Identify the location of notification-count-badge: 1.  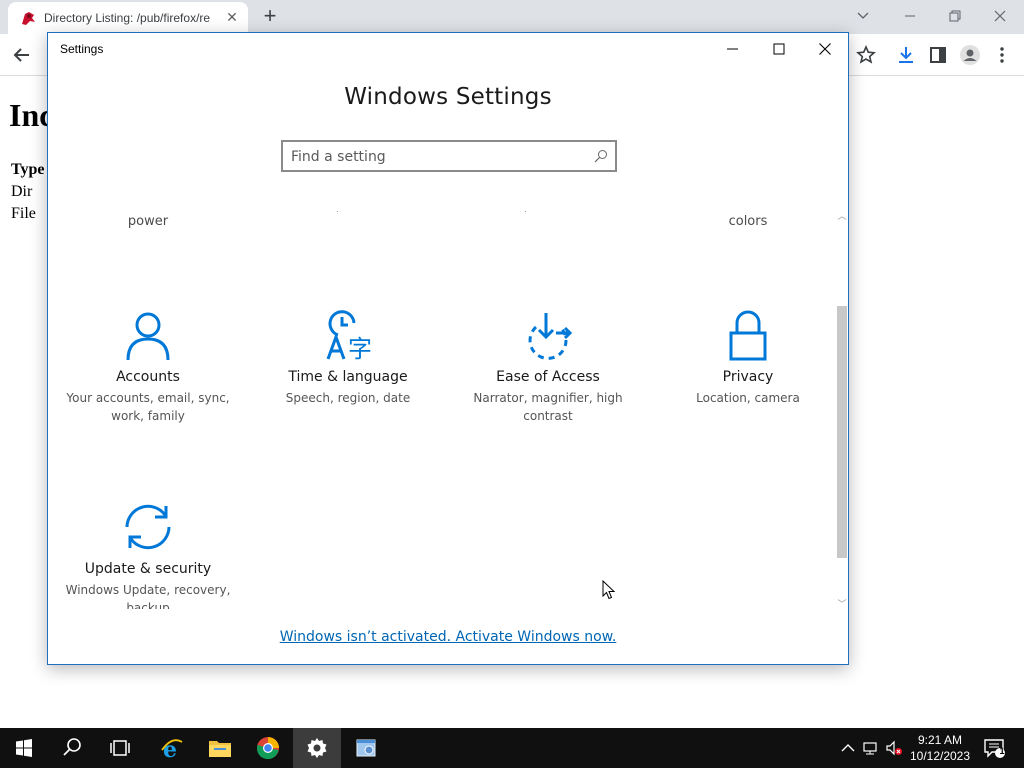
(1002, 751).